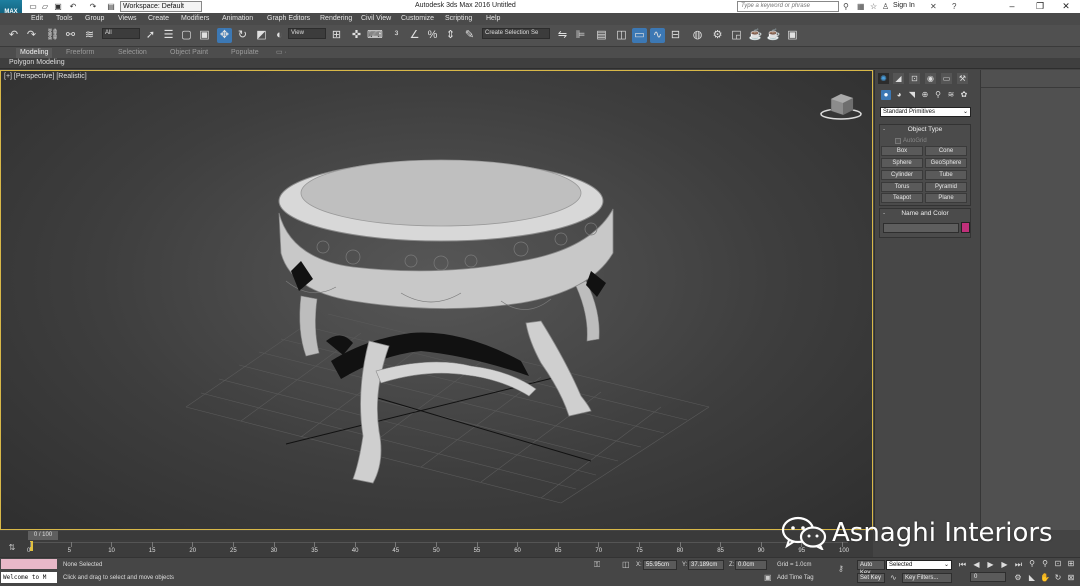 The width and height of the screenshot is (1080, 586). Describe the element at coordinates (356, 35) in the screenshot. I see `select-manipulate-icon: ✜` at that location.